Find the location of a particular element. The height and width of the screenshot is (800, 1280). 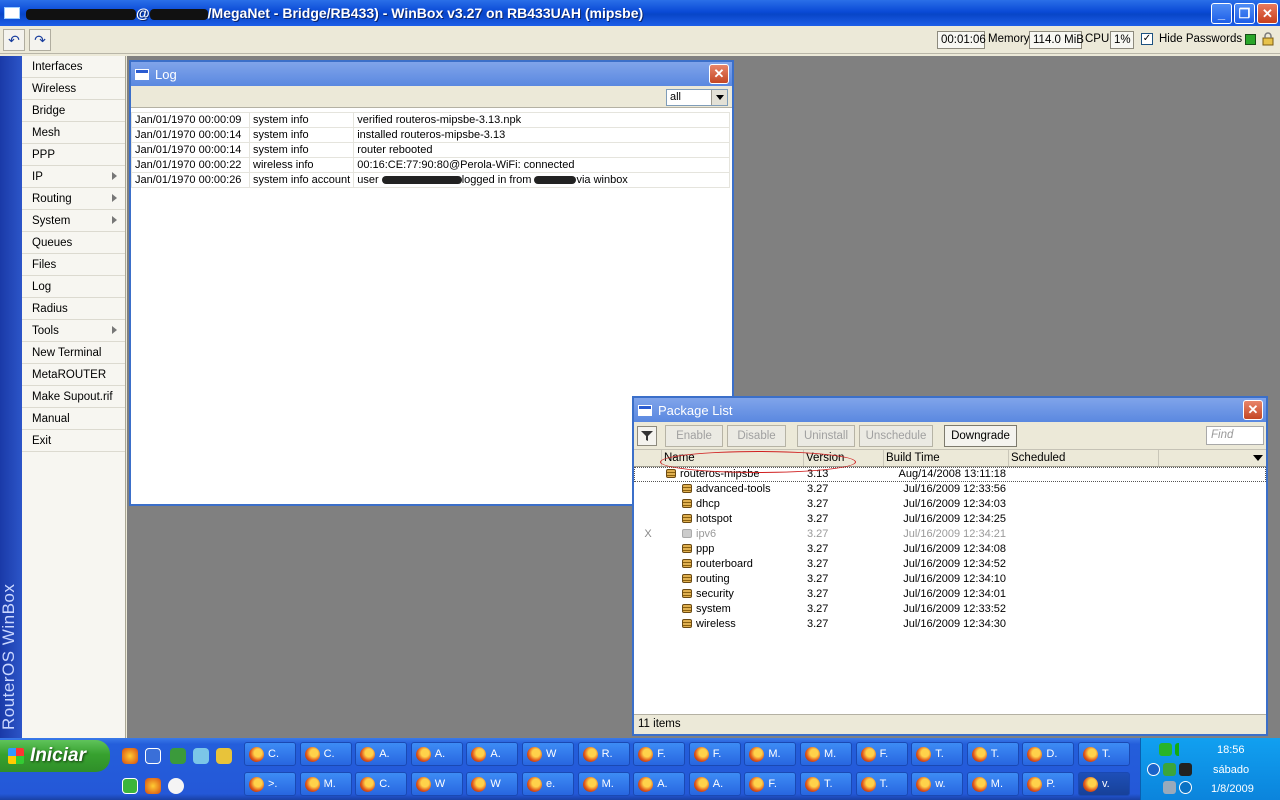

column-header-scheduled: Scheduled is located at coordinates (1084, 458).